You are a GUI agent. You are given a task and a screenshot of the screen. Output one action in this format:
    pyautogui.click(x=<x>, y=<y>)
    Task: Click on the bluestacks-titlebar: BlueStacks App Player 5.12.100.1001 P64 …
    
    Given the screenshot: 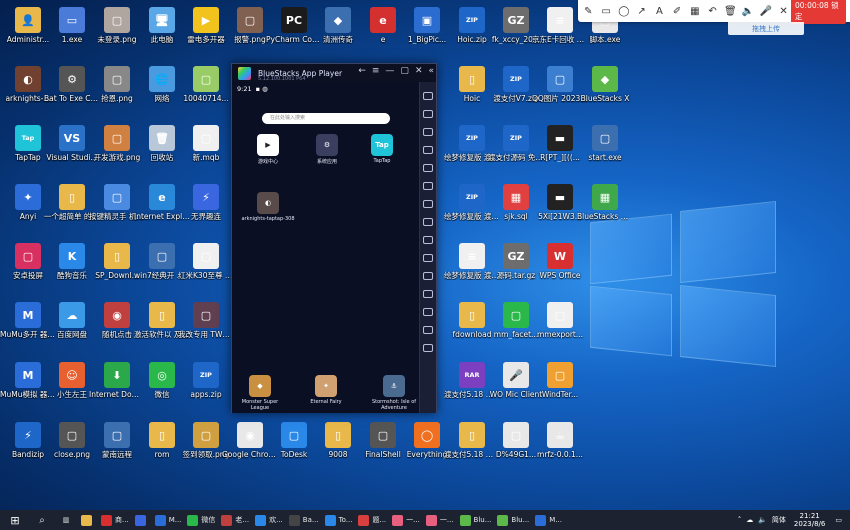 What is the action you would take?
    pyautogui.click(x=334, y=73)
    